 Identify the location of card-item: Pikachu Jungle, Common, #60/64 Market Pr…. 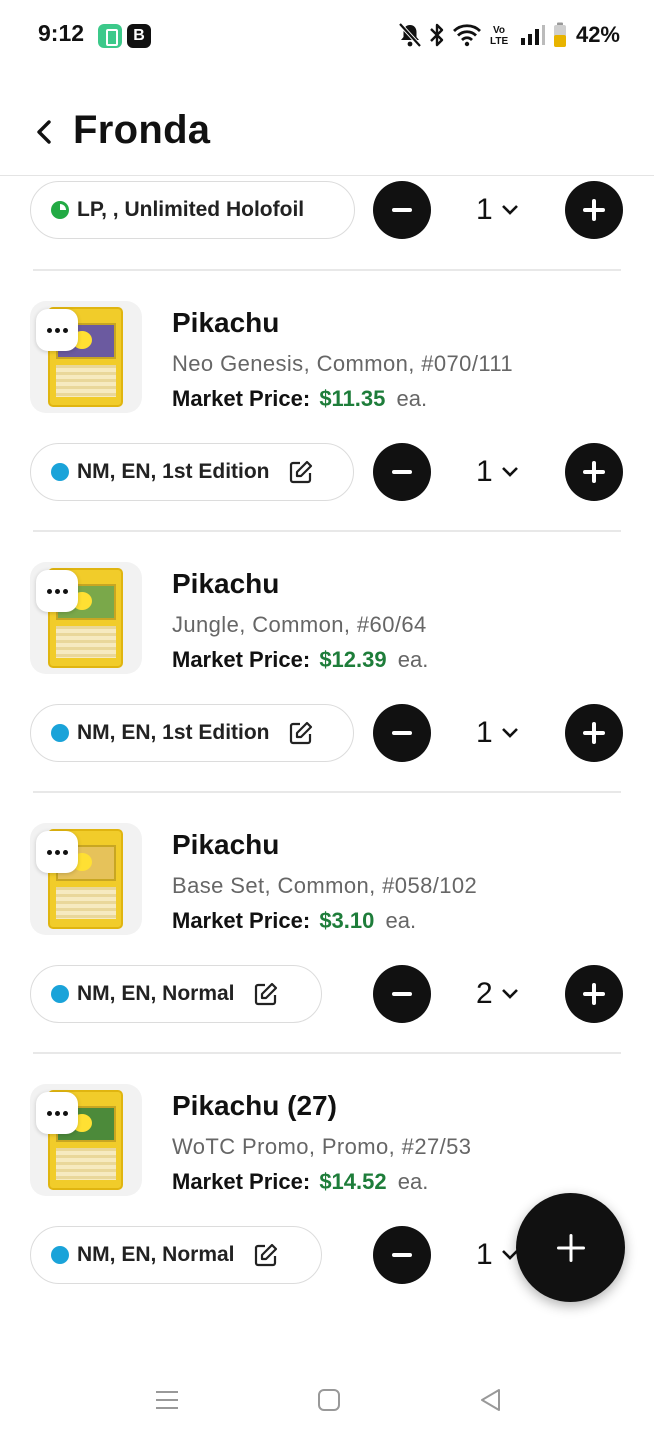
(327, 622).